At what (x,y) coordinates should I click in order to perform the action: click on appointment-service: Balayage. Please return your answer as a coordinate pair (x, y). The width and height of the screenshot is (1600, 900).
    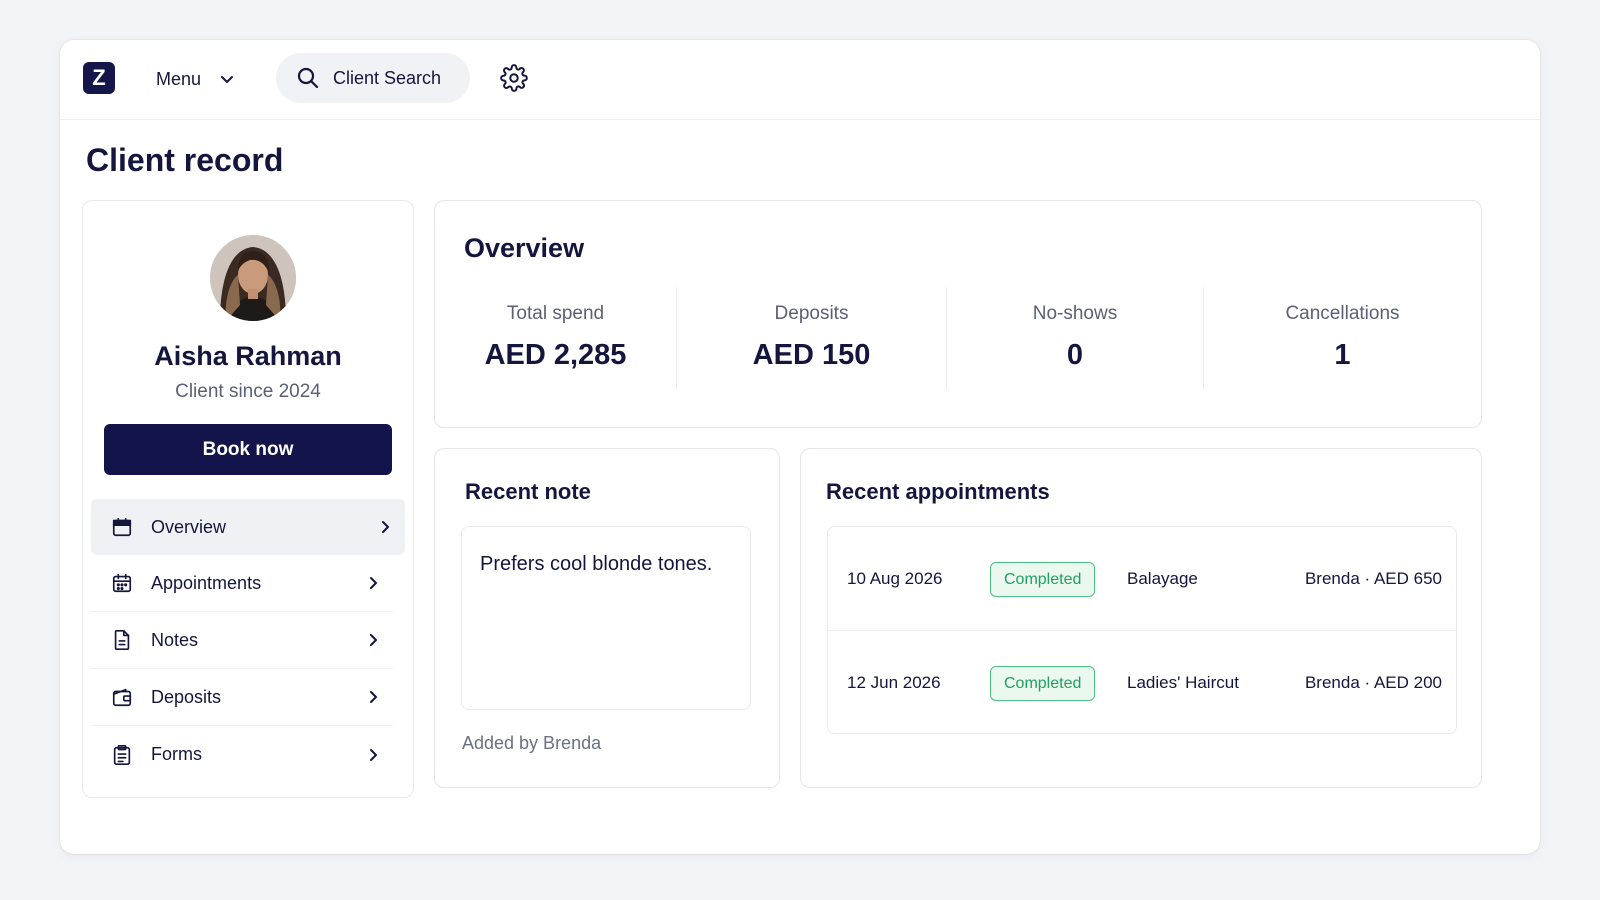
    Looking at the image, I should click on (1162, 578).